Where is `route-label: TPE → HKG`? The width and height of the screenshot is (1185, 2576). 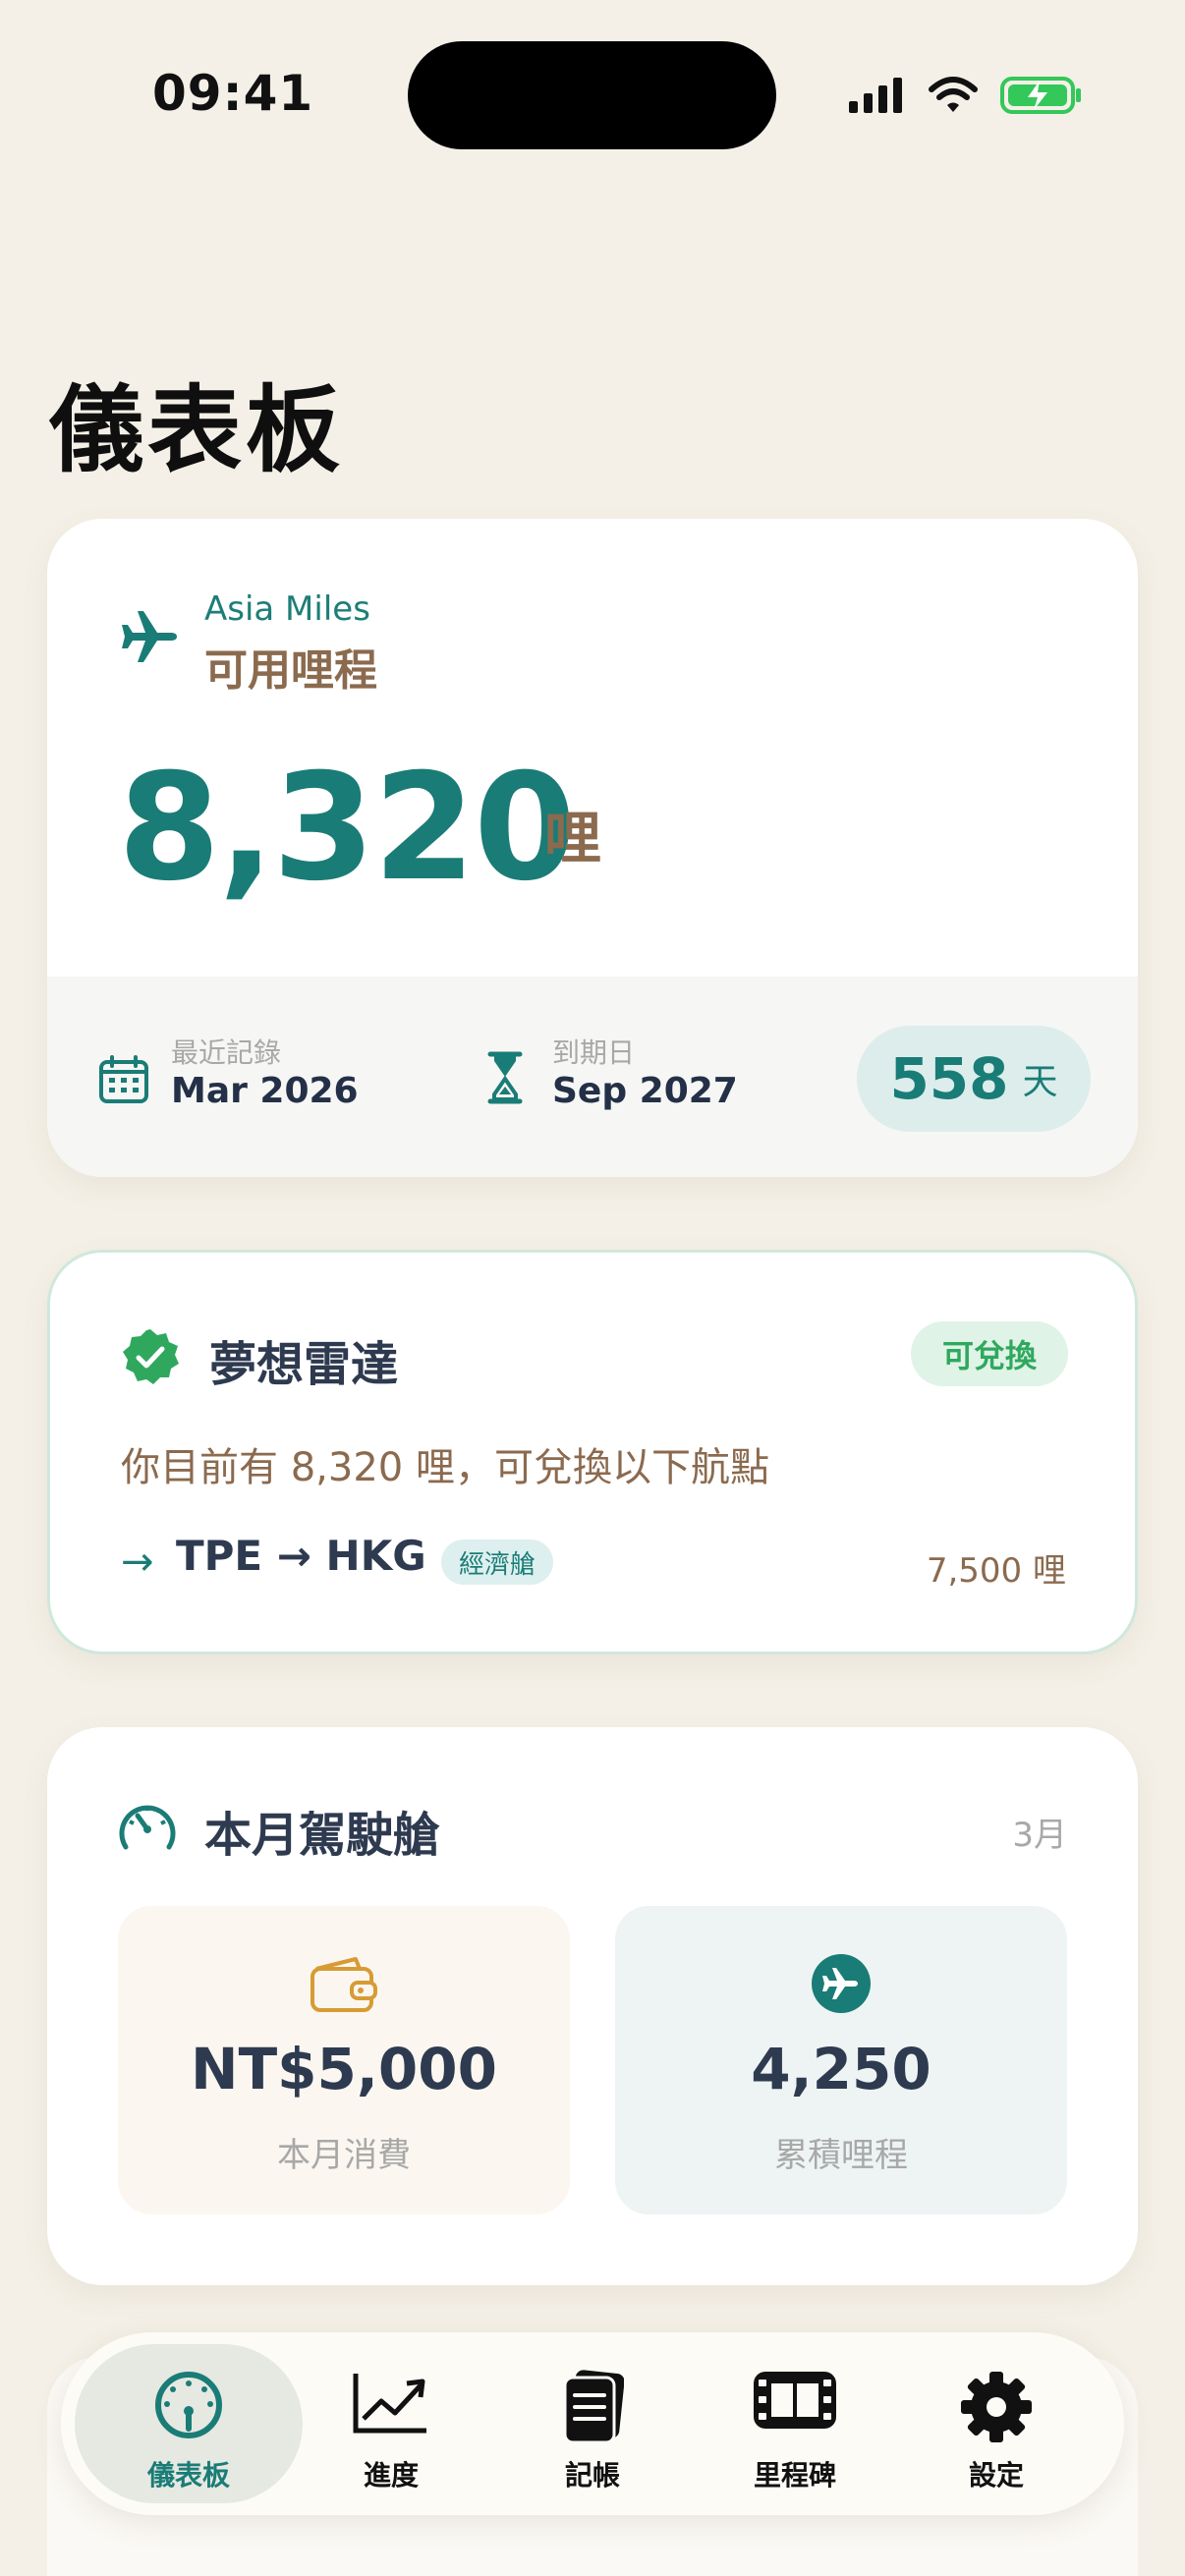
route-label: TPE → HKG is located at coordinates (301, 1556).